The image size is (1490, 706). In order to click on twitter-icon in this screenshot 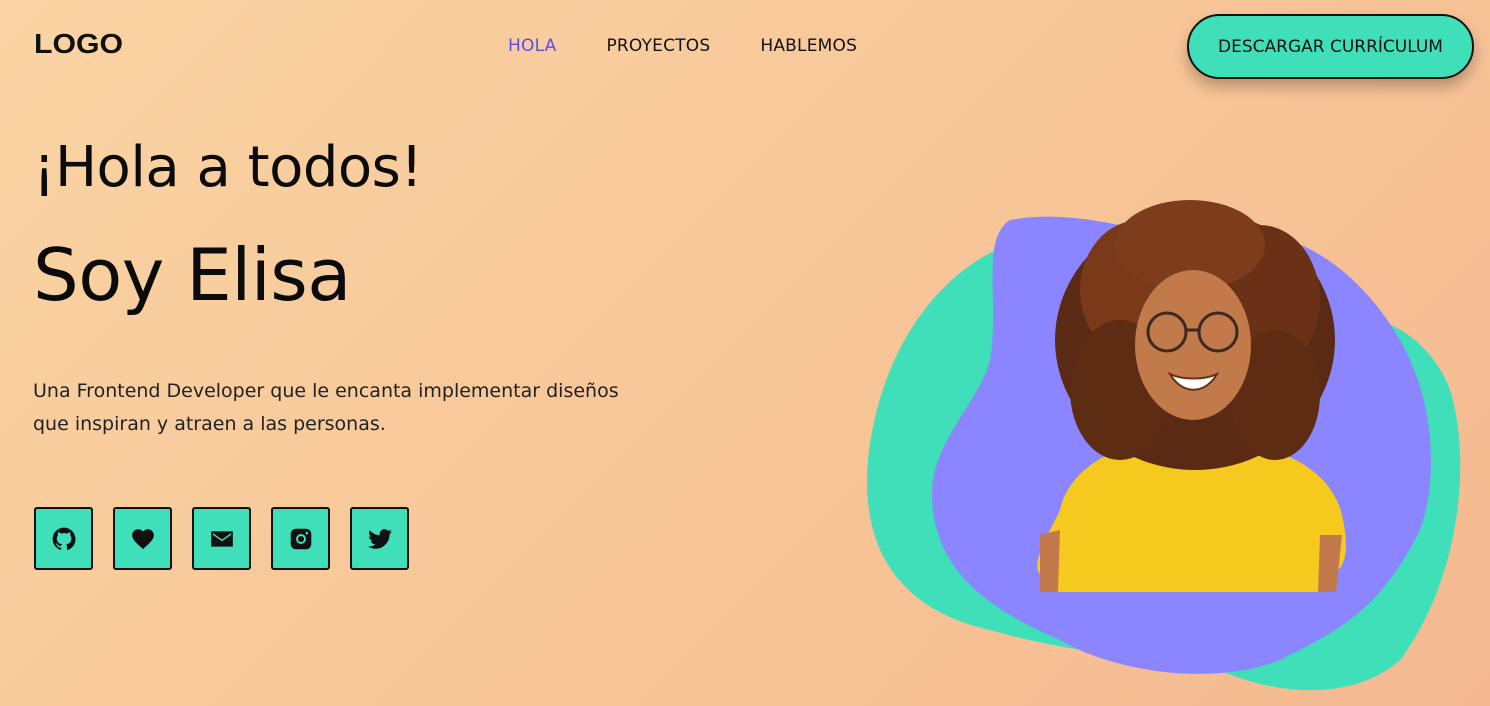, I will do `click(379, 538)`.